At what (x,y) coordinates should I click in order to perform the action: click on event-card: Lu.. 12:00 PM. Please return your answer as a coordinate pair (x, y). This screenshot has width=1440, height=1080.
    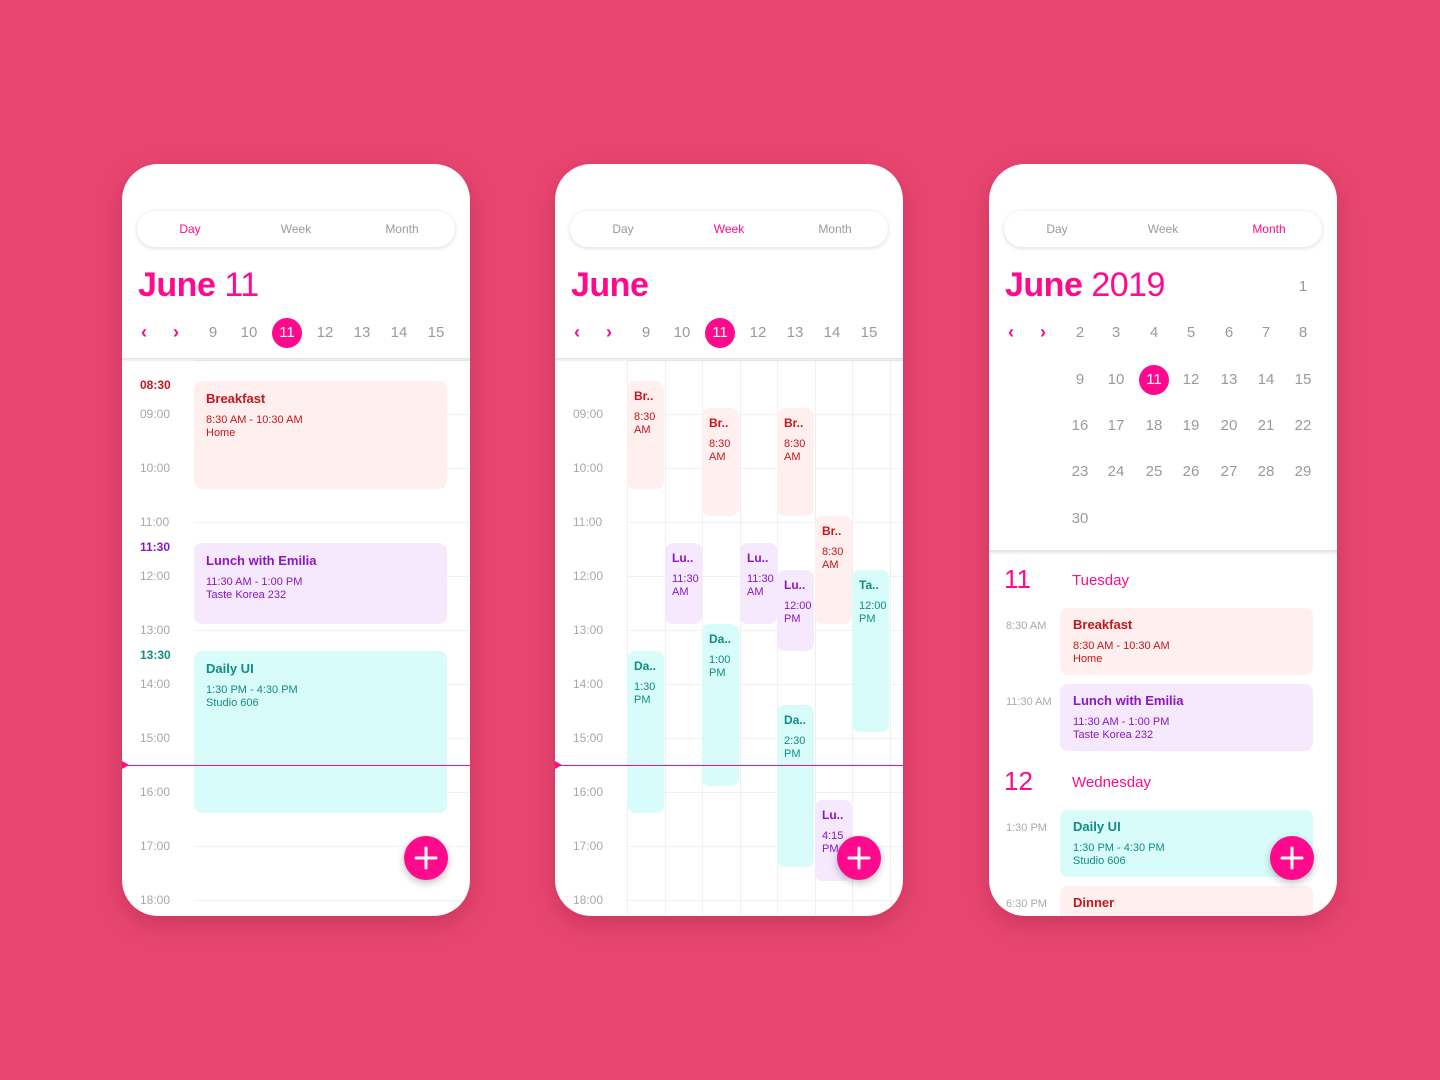
    Looking at the image, I should click on (795, 610).